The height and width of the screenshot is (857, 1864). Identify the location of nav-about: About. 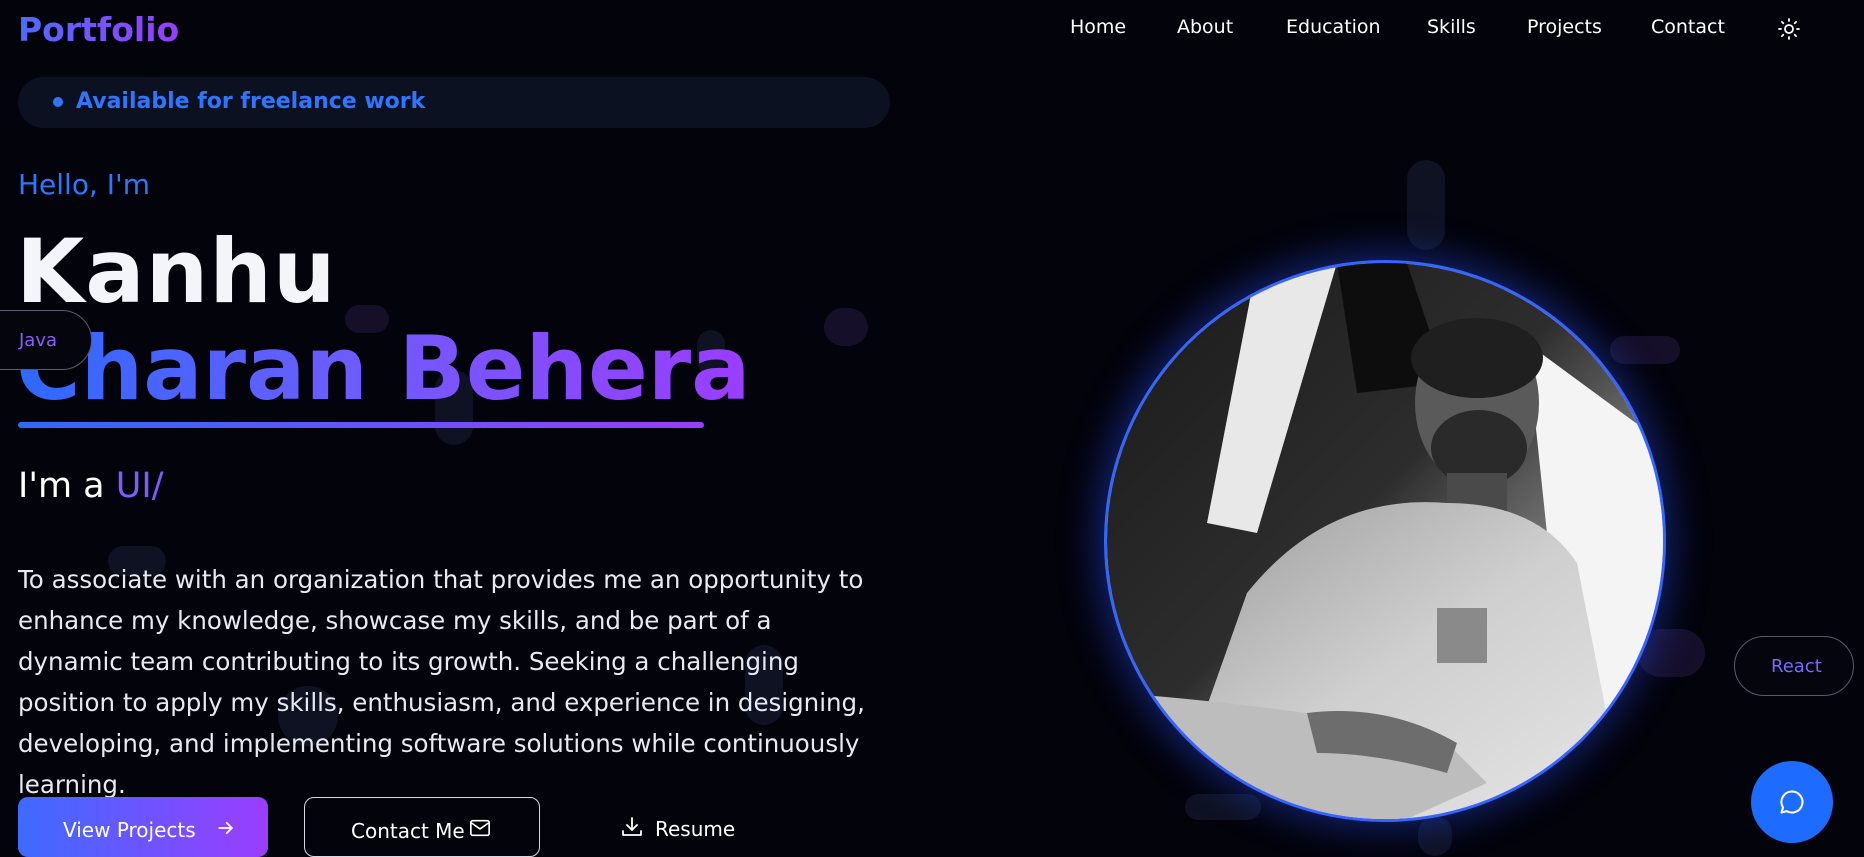
(1205, 27).